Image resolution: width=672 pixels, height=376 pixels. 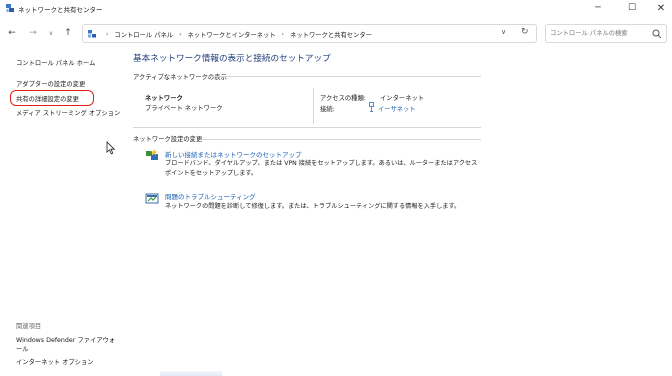 What do you see at coordinates (503, 32) in the screenshot?
I see `address-dropdown-button: ∨` at bounding box center [503, 32].